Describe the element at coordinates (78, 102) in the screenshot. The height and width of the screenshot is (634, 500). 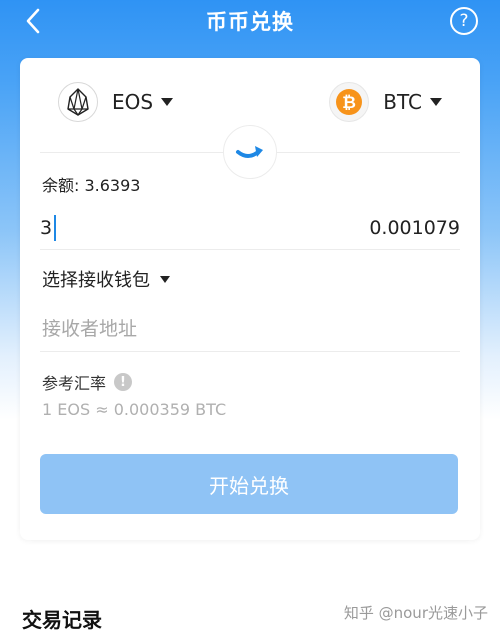
I see `eos-logo-icon` at that location.